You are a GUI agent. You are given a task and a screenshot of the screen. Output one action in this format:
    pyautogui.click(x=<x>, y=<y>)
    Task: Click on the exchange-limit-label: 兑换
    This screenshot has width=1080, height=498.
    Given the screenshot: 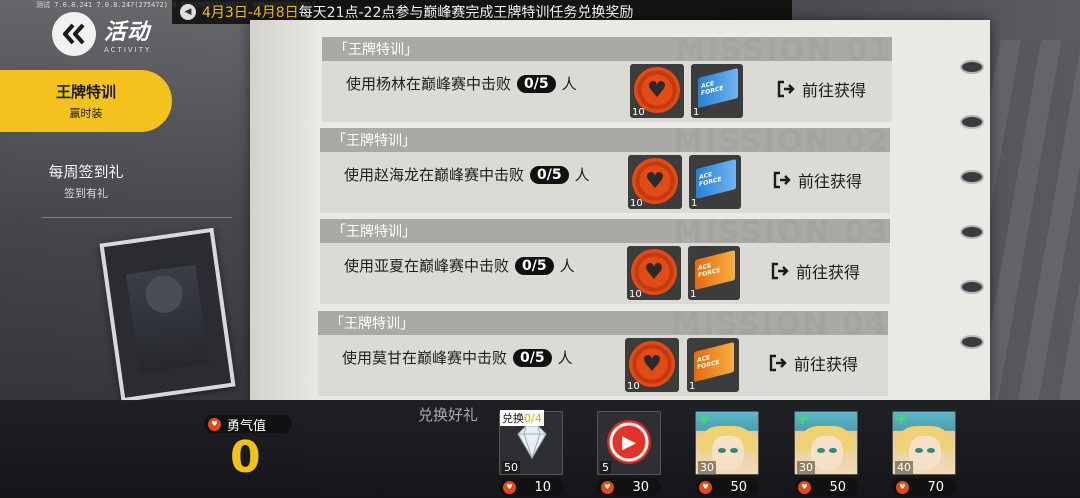 What is the action you would take?
    pyautogui.click(x=513, y=418)
    